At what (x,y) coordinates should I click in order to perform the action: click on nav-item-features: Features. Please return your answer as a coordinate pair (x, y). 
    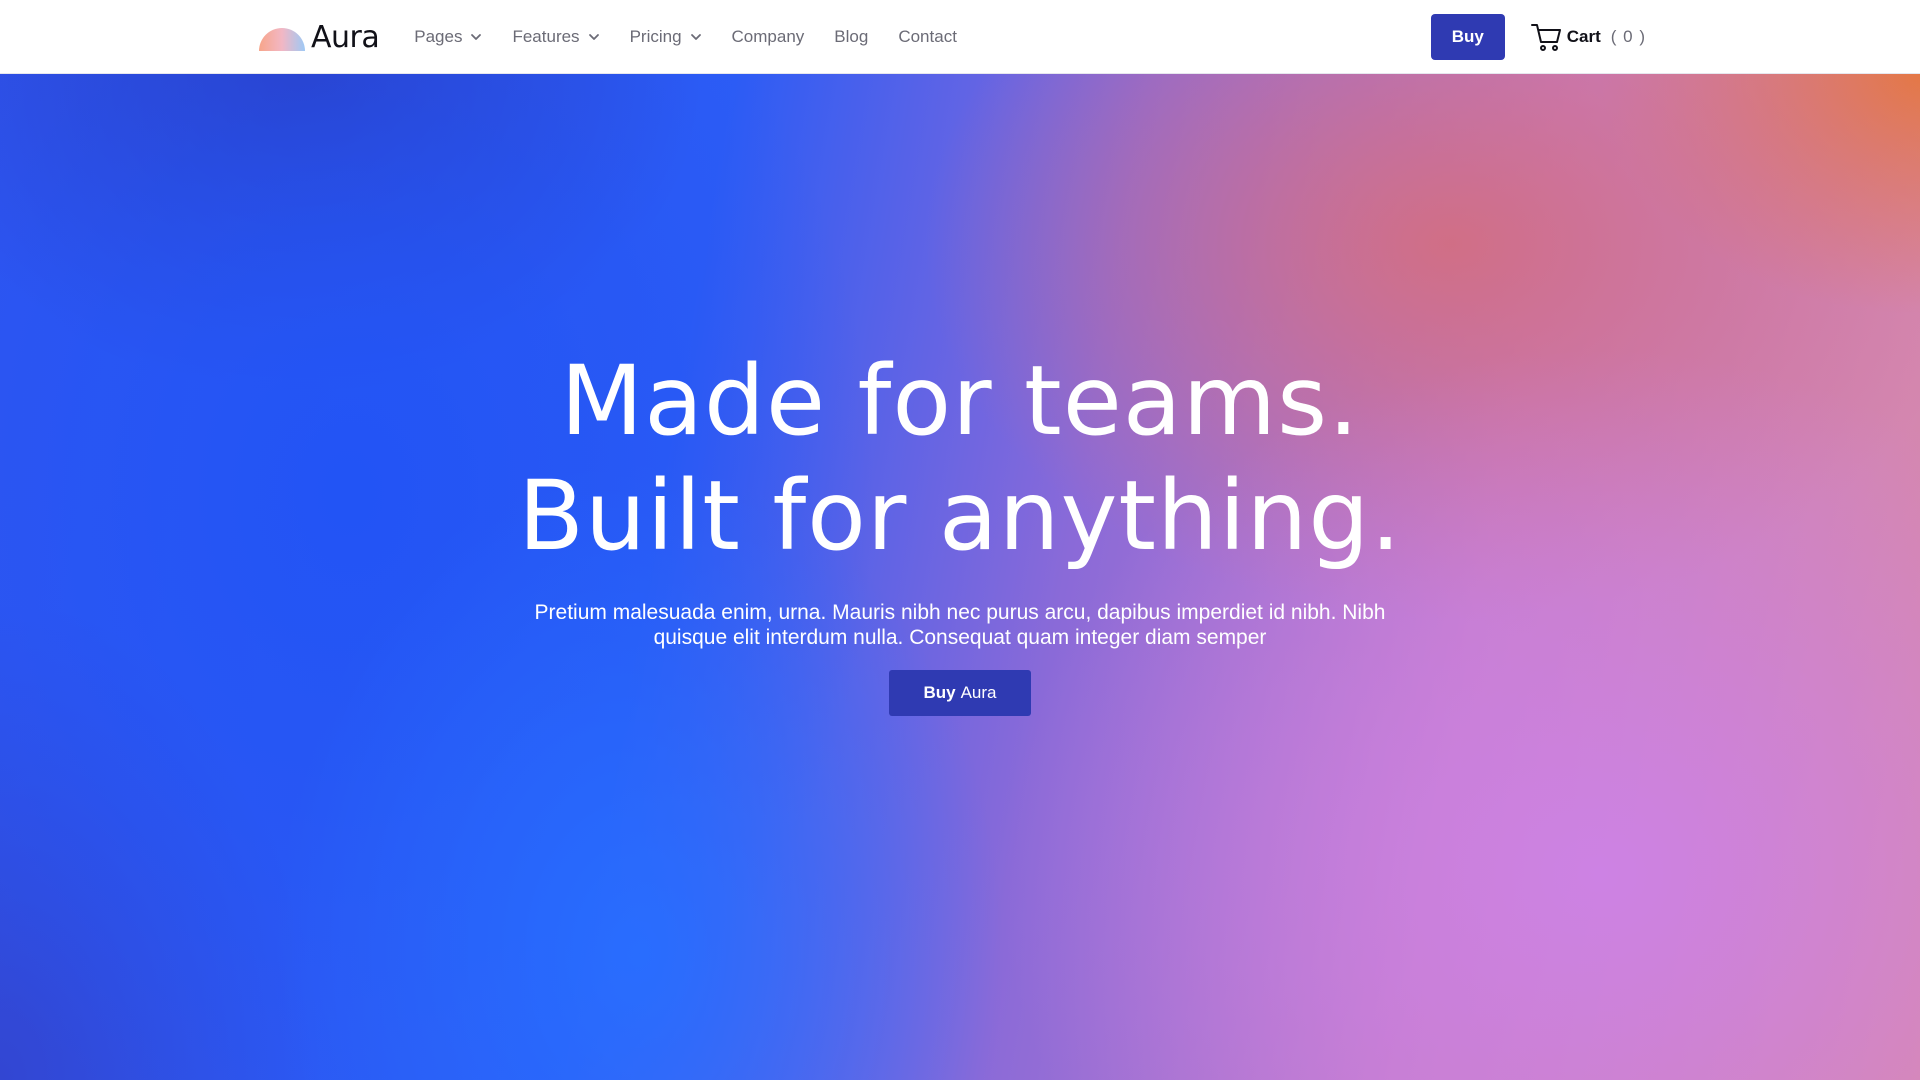
    Looking at the image, I should click on (555, 37).